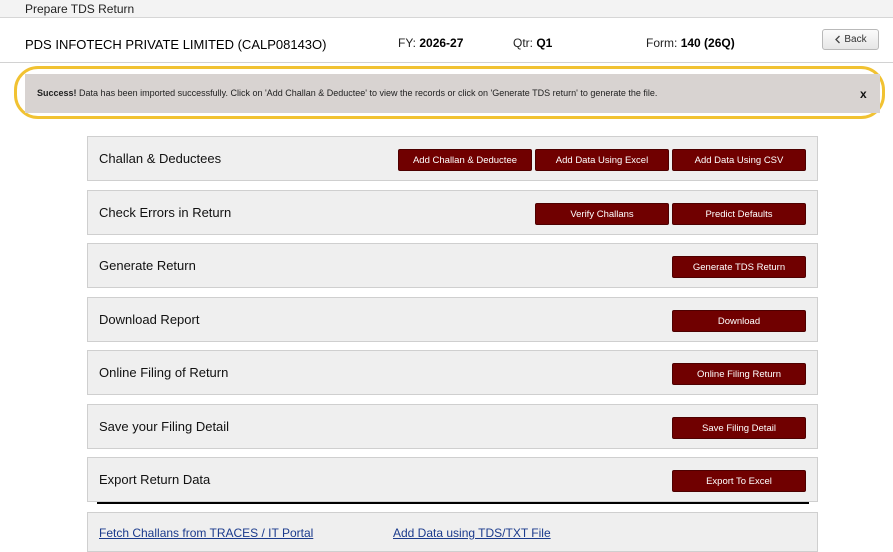 This screenshot has width=893, height=552. I want to click on section-title: Download Report, so click(149, 319).